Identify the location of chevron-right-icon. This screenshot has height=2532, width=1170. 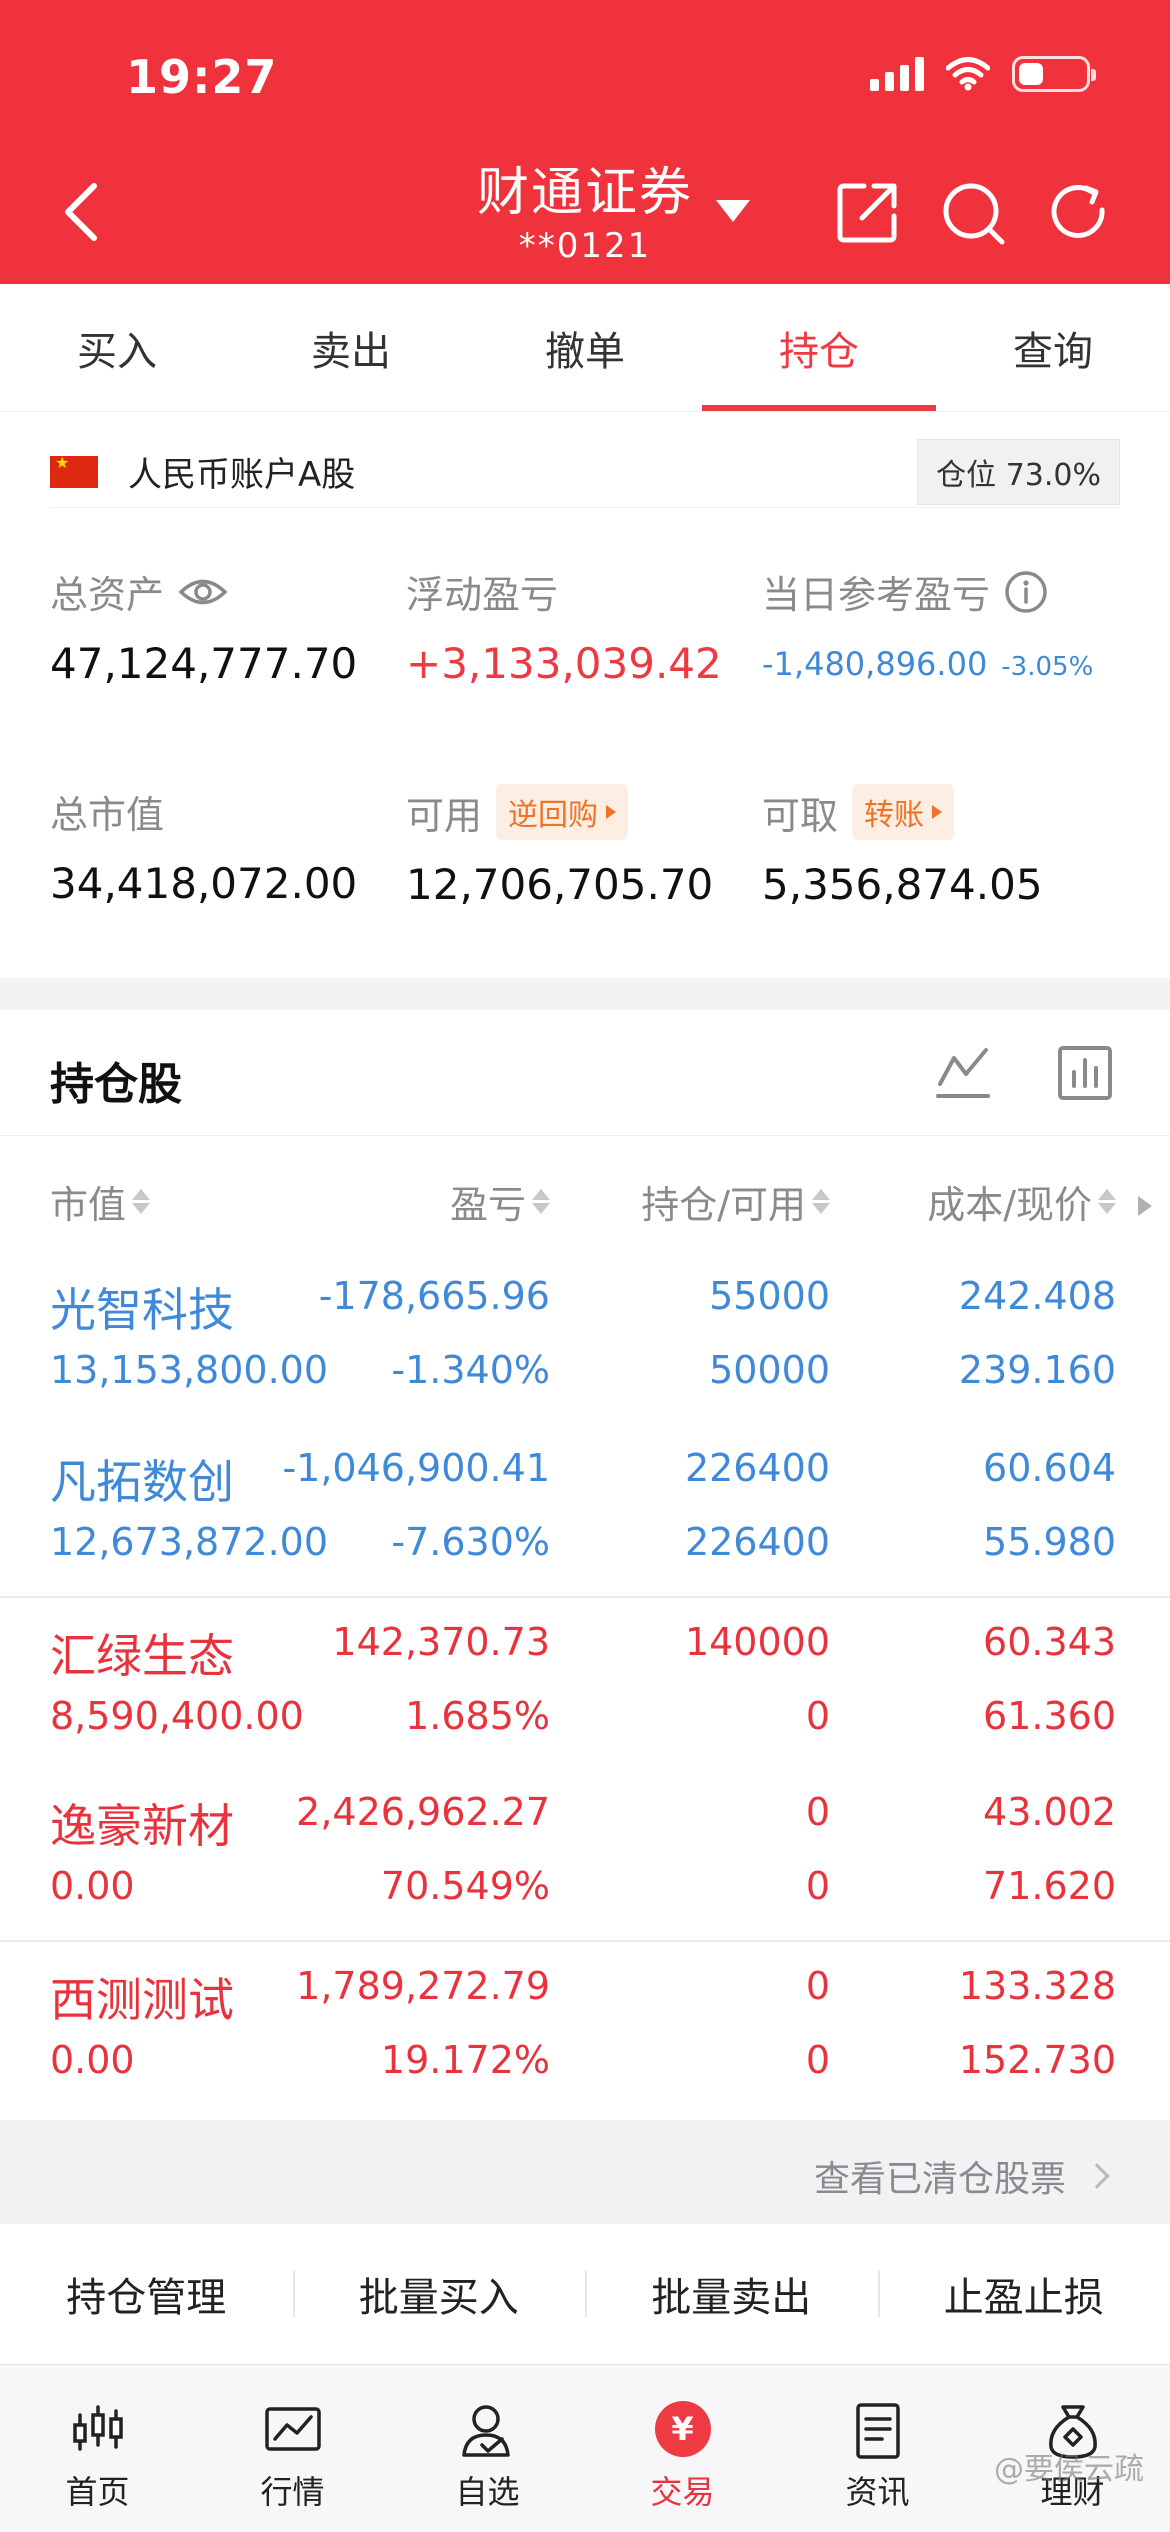
(1097, 2176).